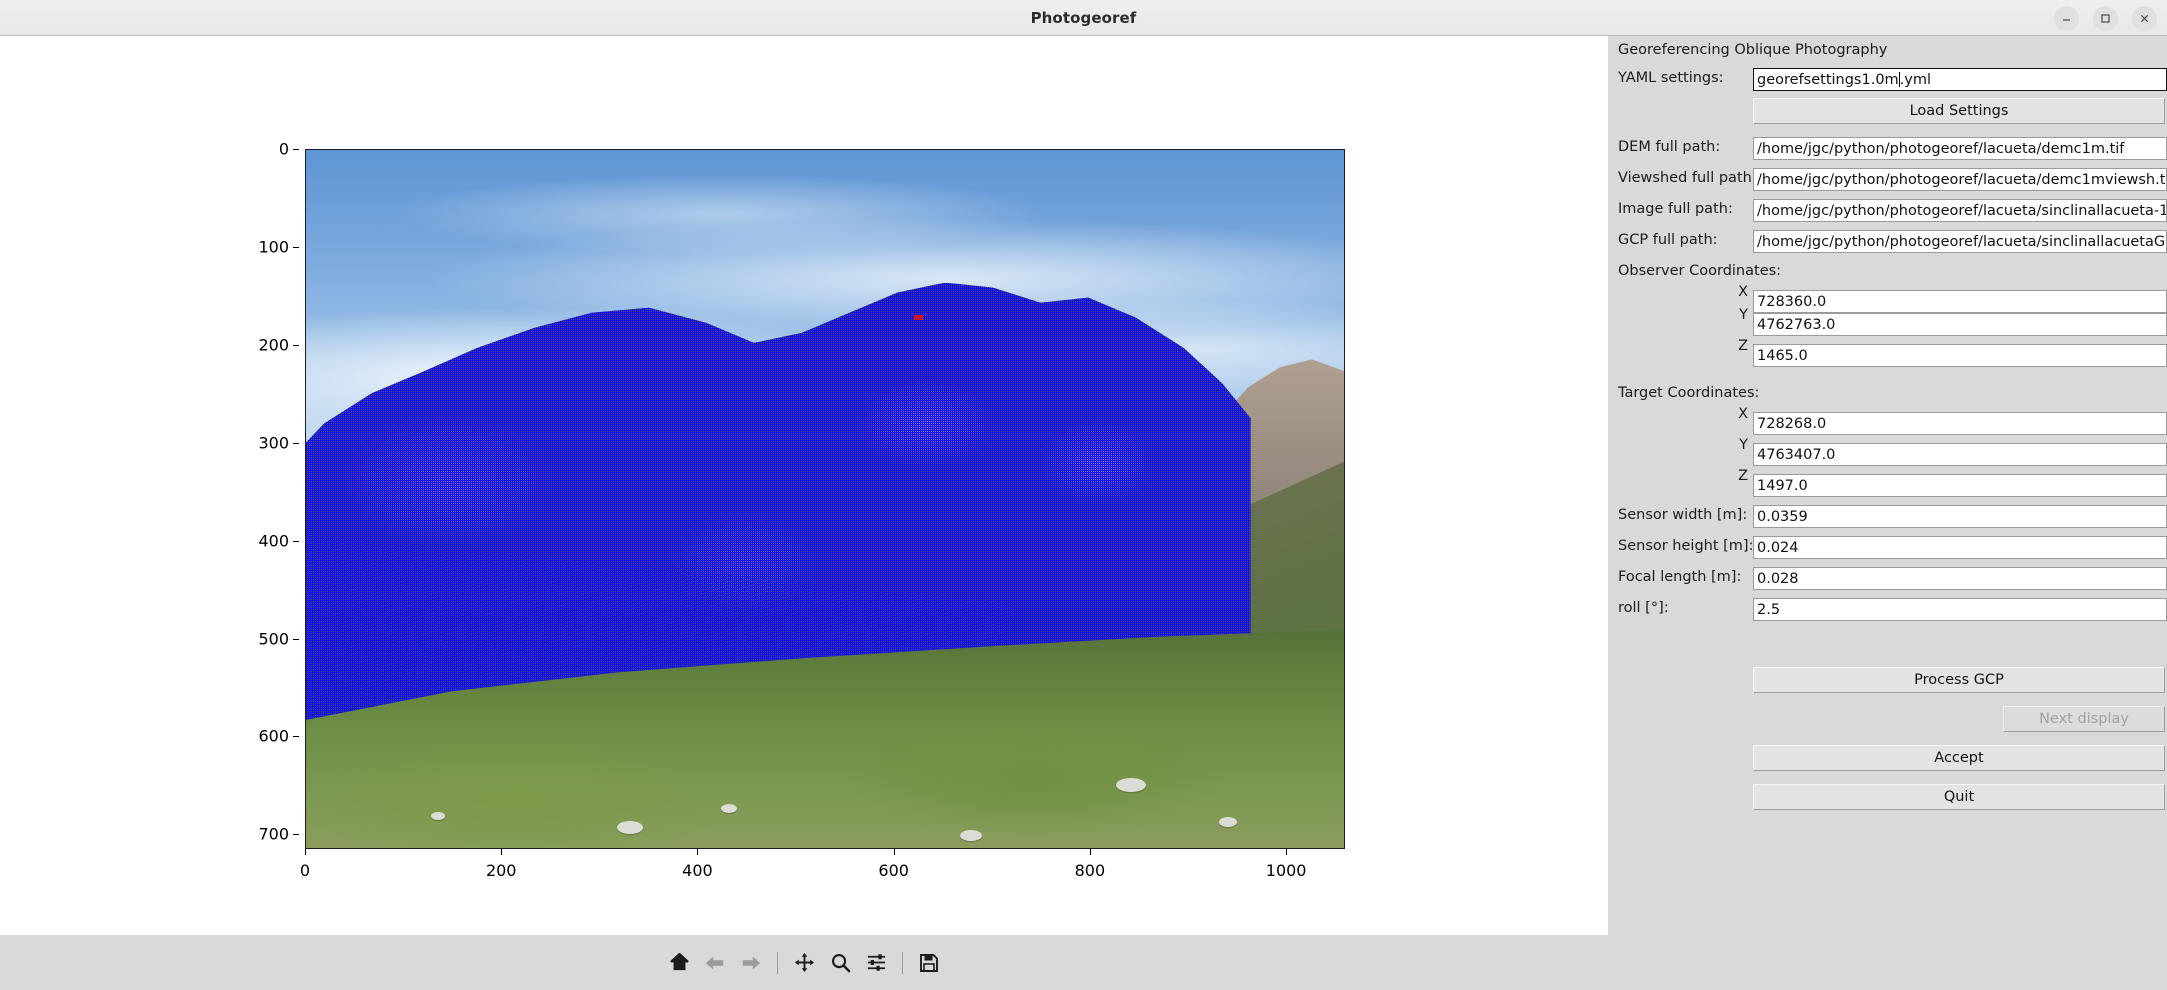 This screenshot has height=990, width=2167. What do you see at coordinates (1680, 577) in the screenshot?
I see `focal-length-label: Focal length [m]:` at bounding box center [1680, 577].